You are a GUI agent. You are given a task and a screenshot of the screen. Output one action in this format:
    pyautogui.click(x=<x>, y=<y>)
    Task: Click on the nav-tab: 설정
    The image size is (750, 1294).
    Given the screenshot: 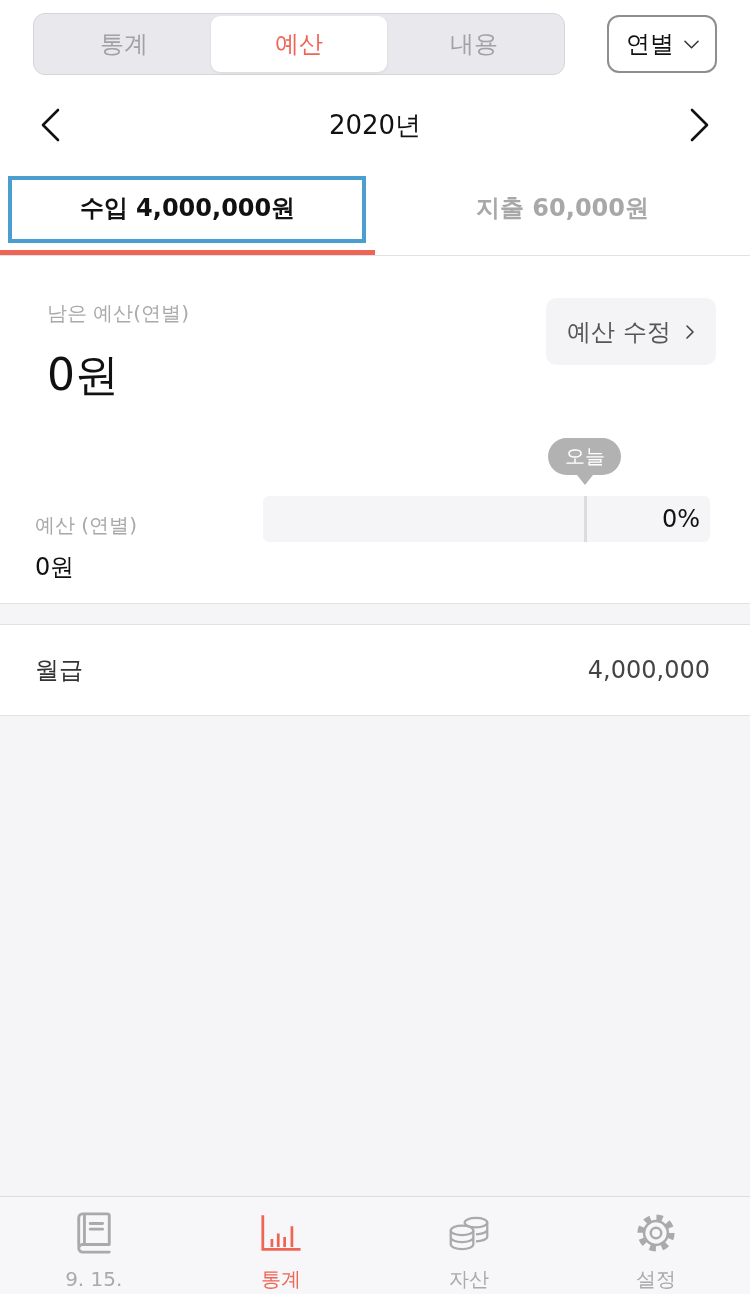 What is the action you would take?
    pyautogui.click(x=656, y=1245)
    